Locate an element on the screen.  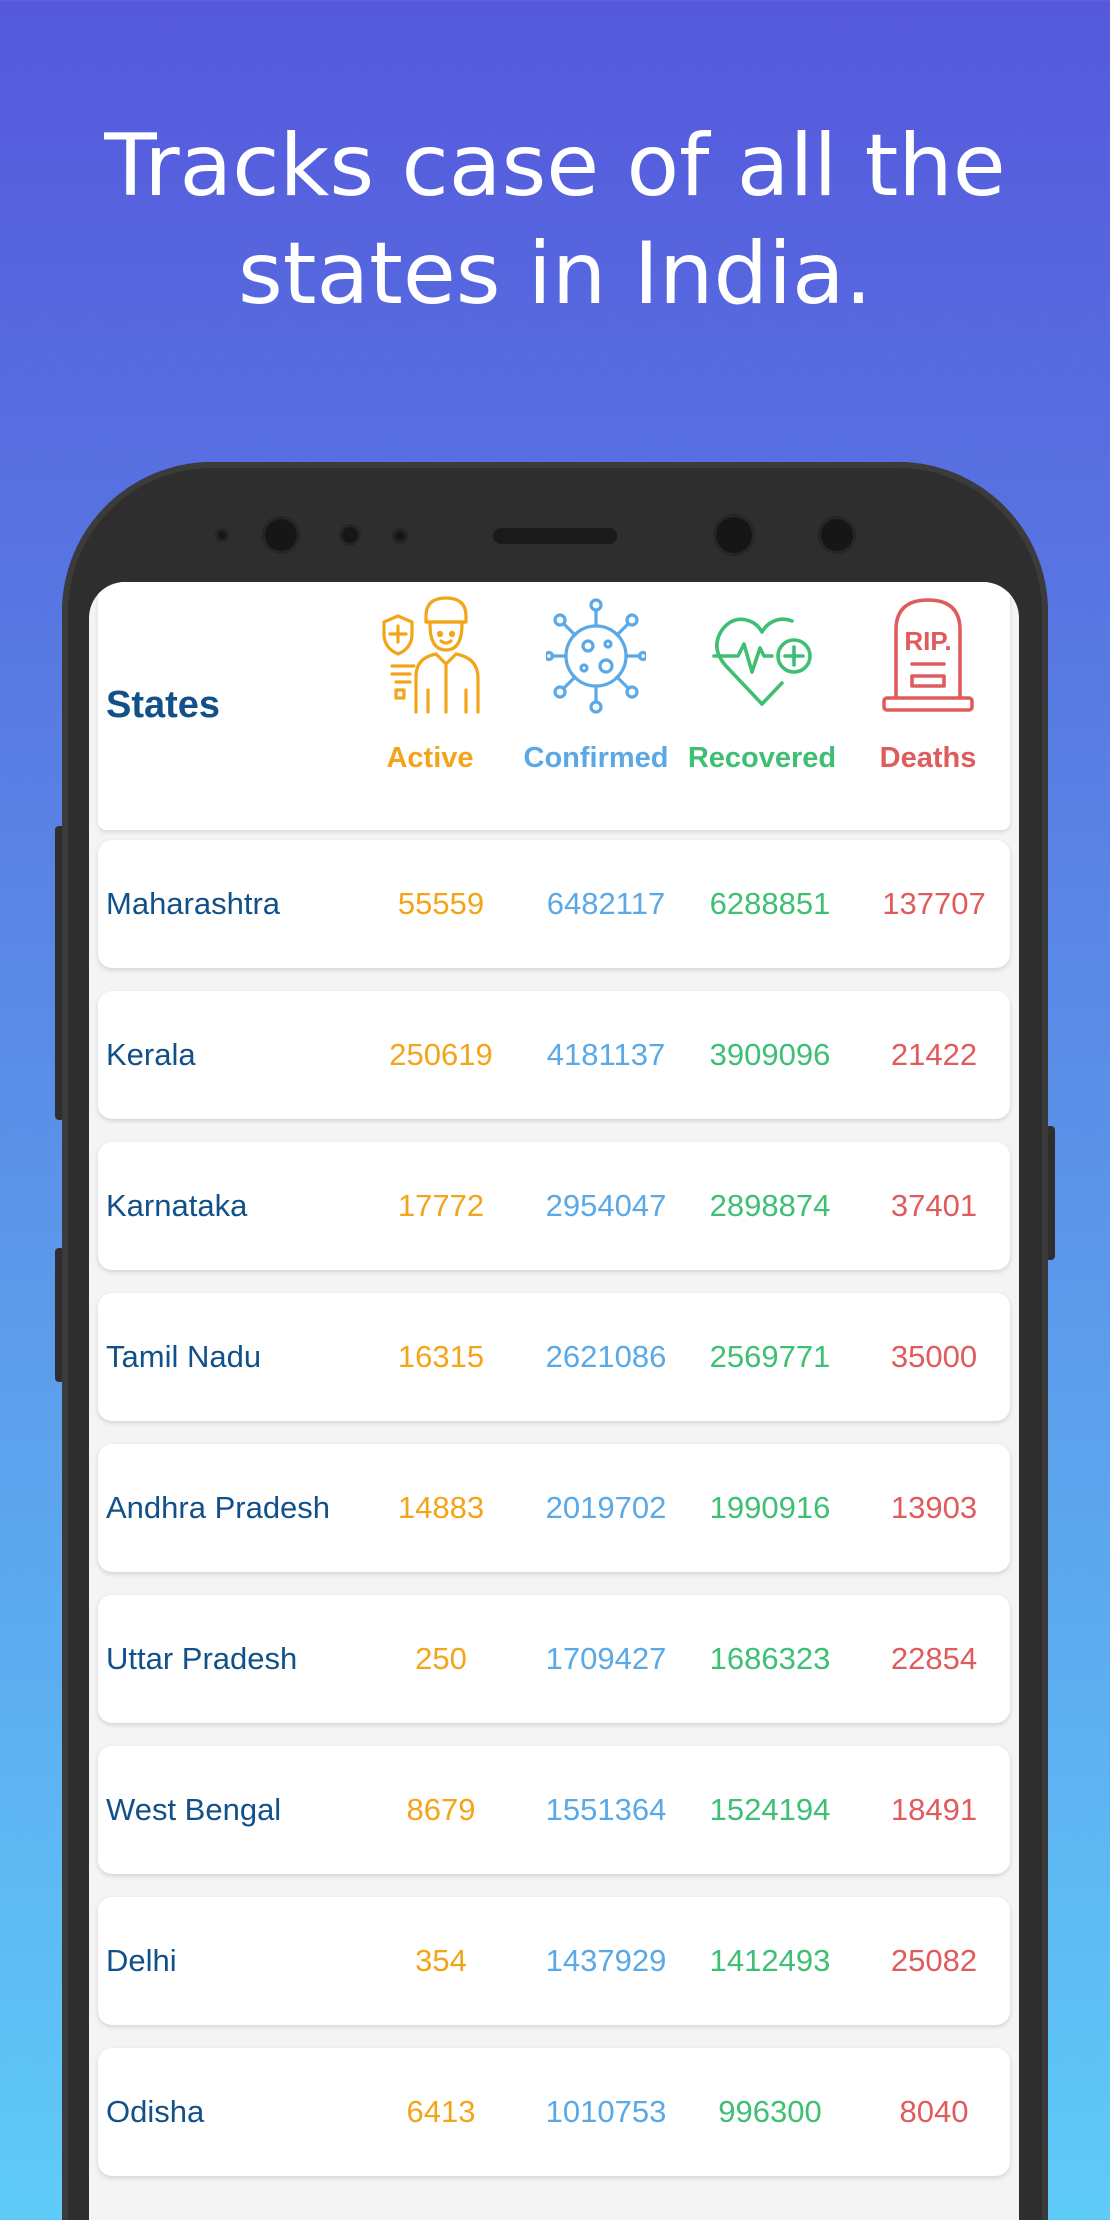
deaths-count: 137707 is located at coordinates (934, 903).